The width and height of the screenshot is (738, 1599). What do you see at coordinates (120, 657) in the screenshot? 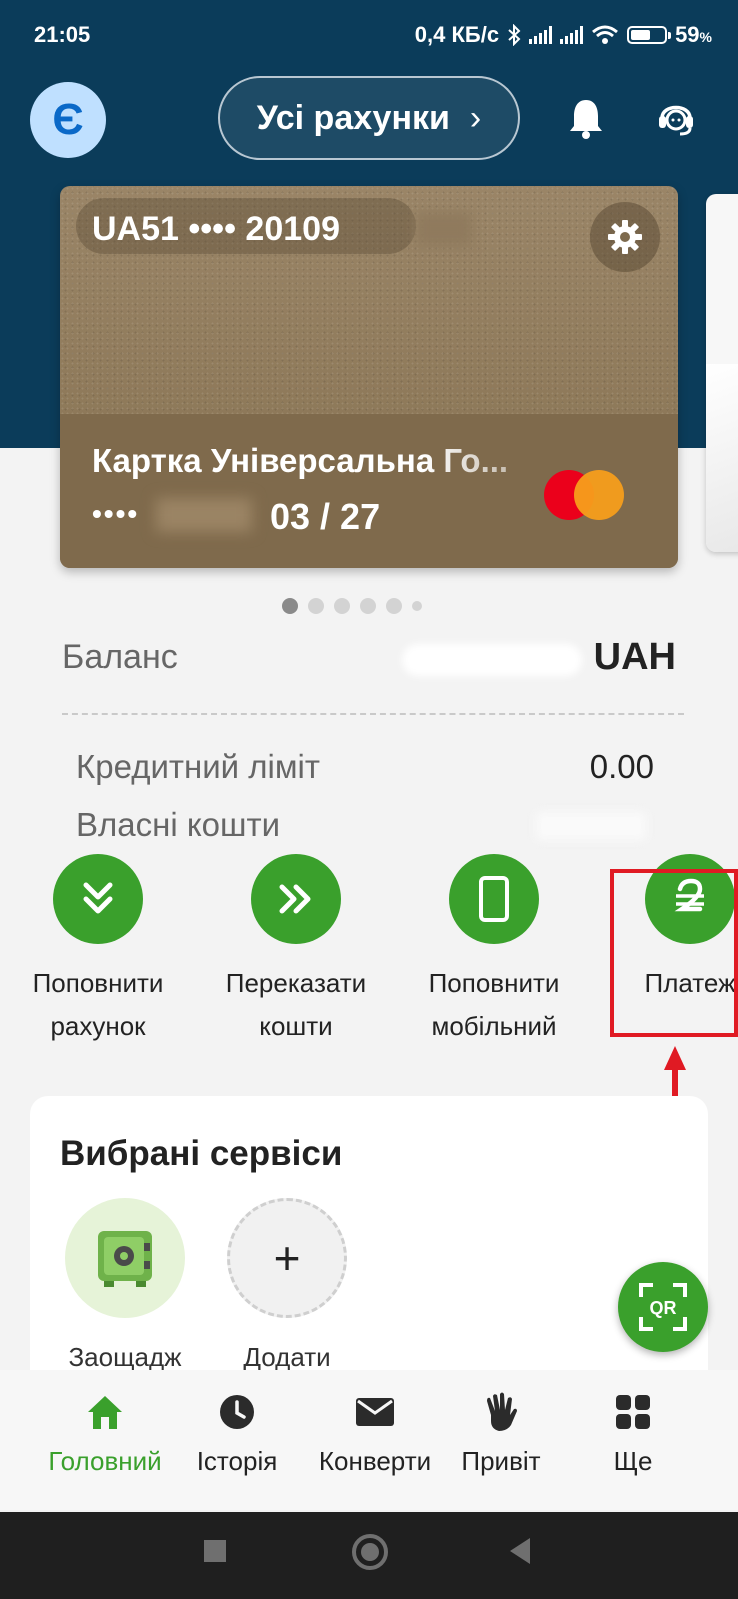
I see `balance-label: Баланс` at bounding box center [120, 657].